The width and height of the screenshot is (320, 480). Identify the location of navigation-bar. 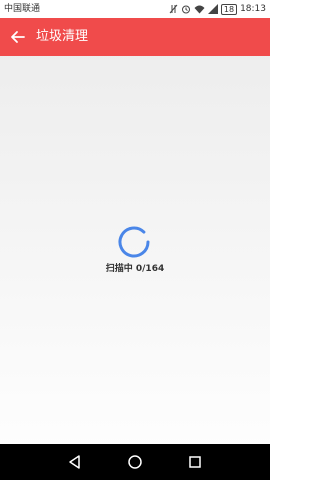
(135, 462).